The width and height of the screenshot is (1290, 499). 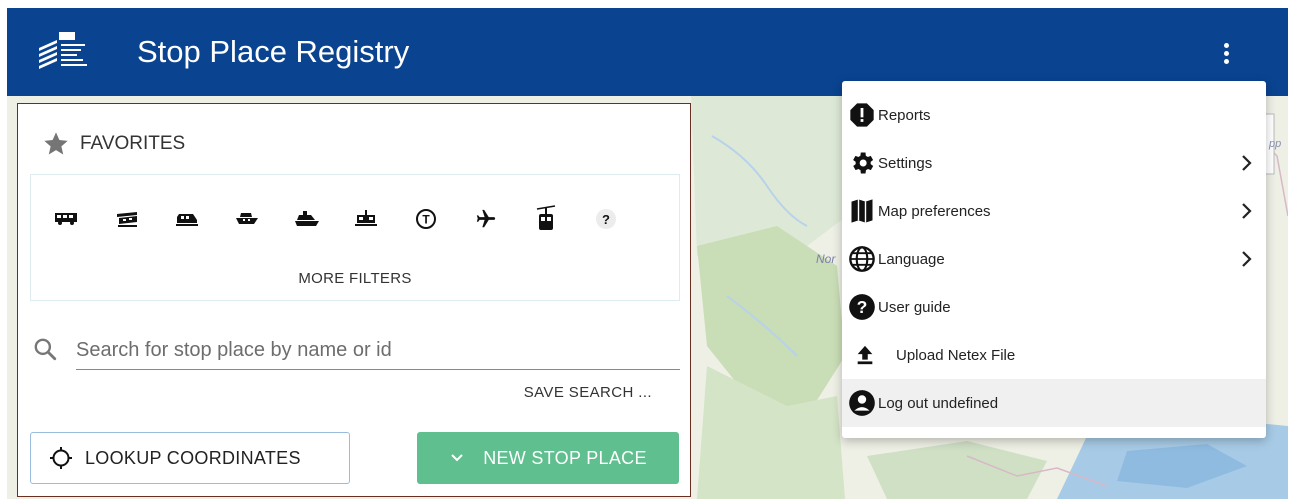 I want to click on more-filters-button: MORE FILTERS, so click(x=355, y=278).